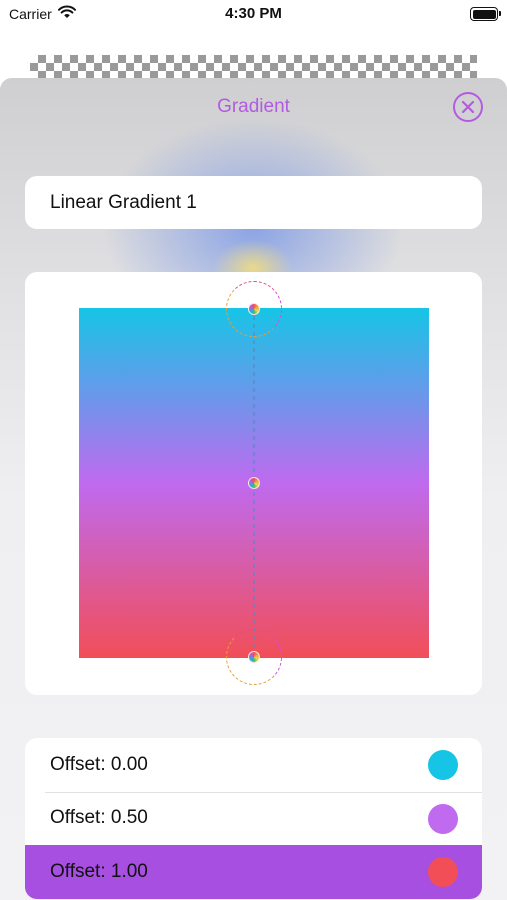  I want to click on mid-stop-handle, so click(254, 483).